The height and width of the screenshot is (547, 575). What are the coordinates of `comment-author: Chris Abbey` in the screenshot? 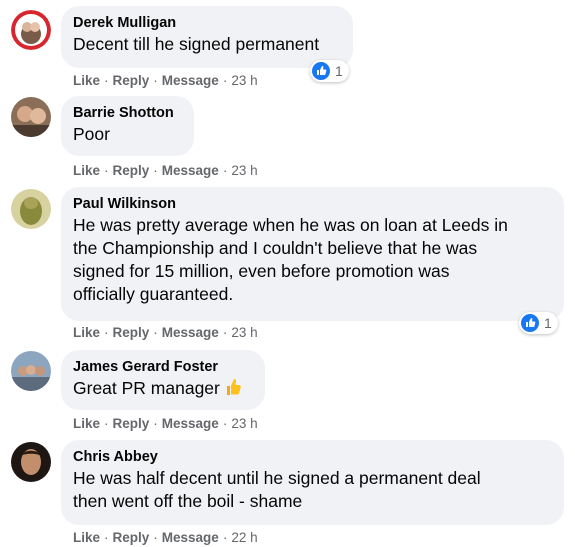 It's located at (312, 457).